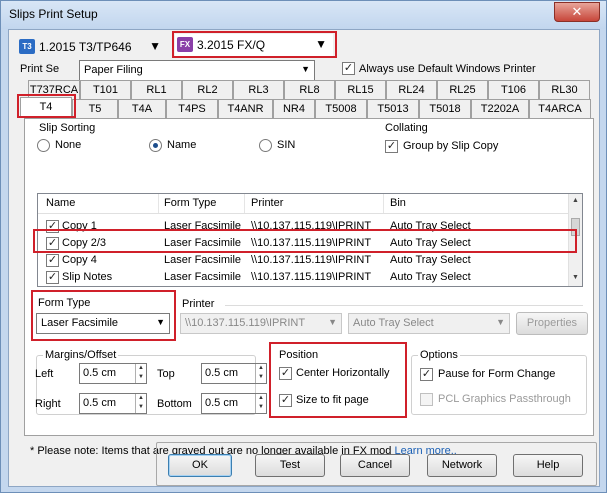  I want to click on print-set-label: Print Se, so click(40, 69).